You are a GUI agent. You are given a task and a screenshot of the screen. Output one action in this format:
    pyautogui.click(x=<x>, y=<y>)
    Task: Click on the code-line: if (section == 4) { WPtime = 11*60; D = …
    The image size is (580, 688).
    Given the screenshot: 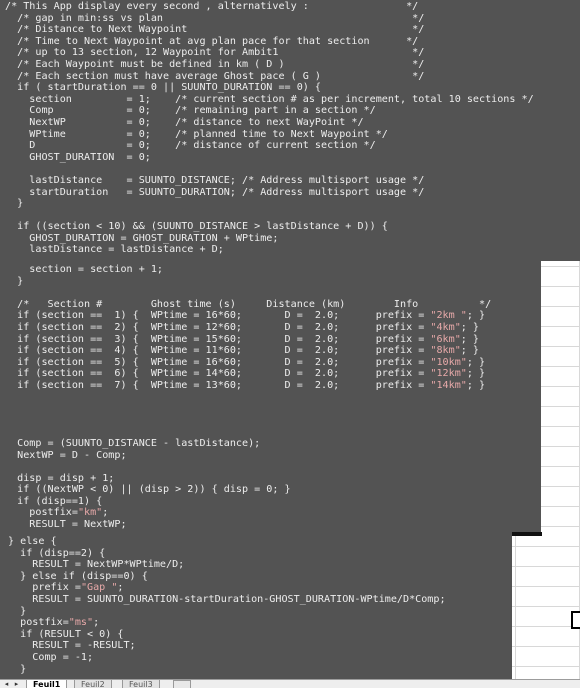 What is the action you would take?
    pyautogui.click(x=242, y=351)
    